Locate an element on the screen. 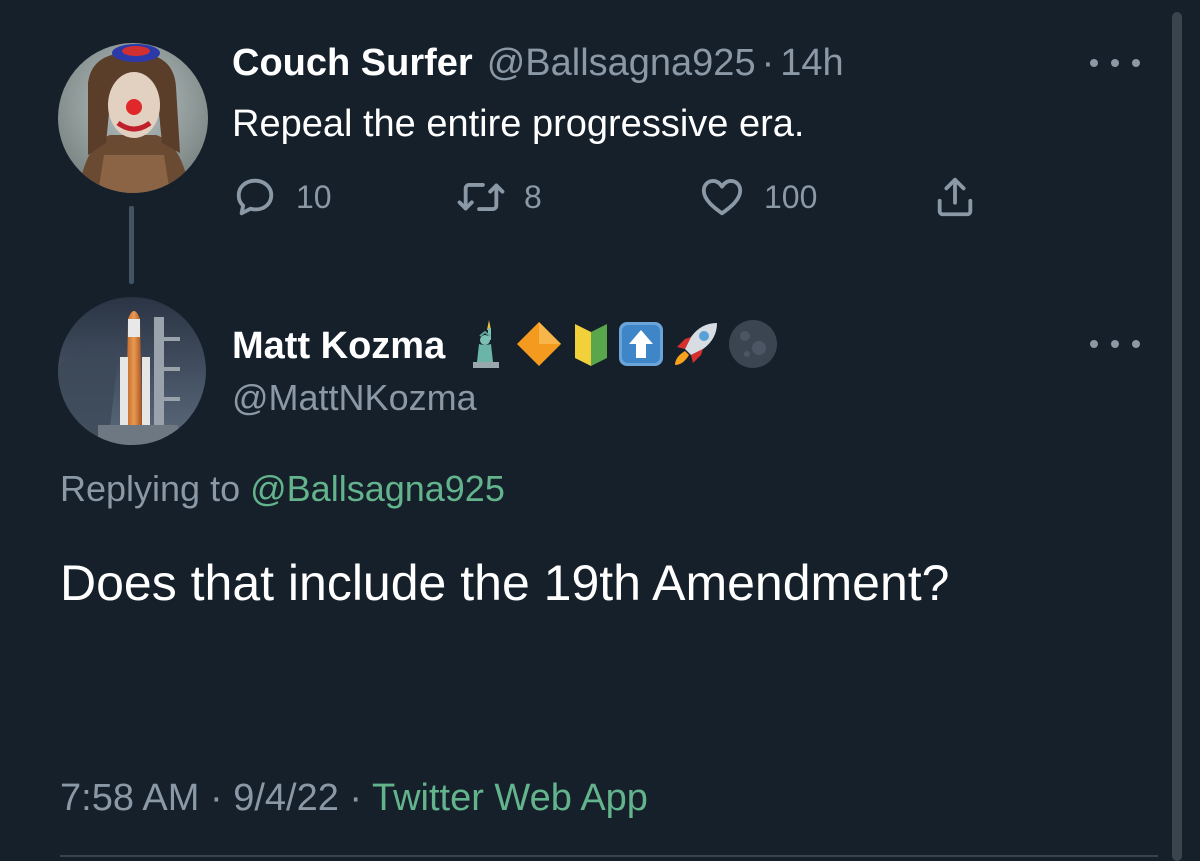 Image resolution: width=1200 pixels, height=861 pixels. rocket-icon is located at coordinates (696, 346).